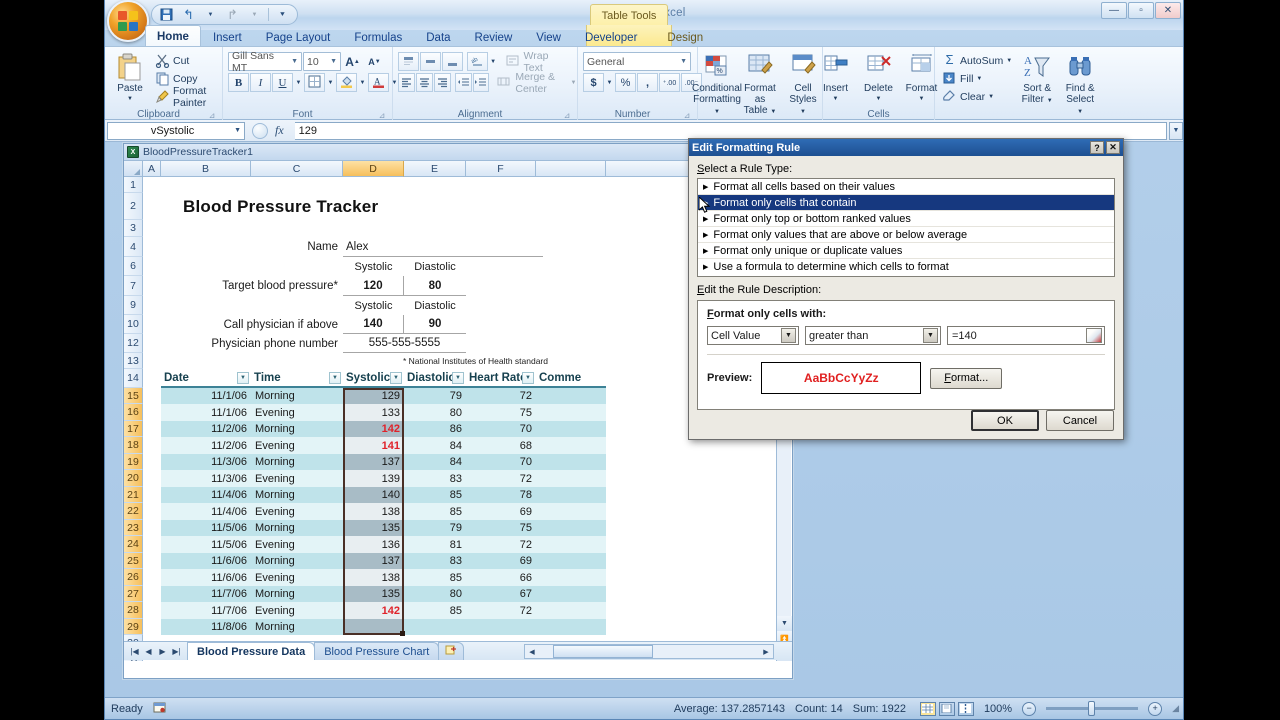  I want to click on filter-dropdown-icon-systolic: ▼, so click(396, 377).